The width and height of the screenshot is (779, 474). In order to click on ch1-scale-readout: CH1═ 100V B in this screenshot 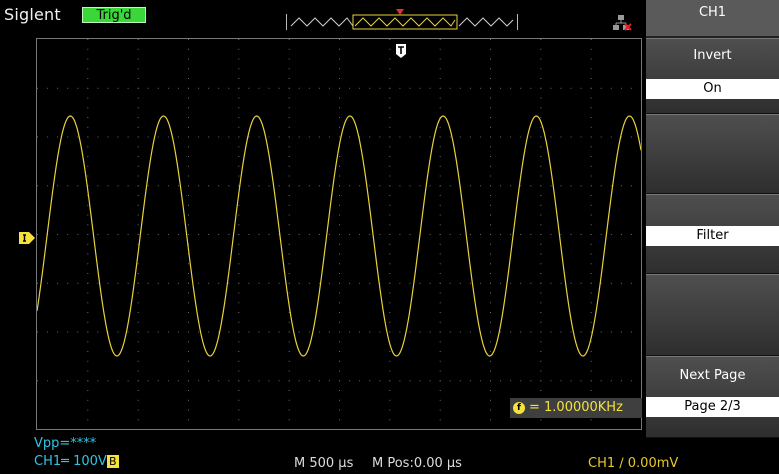, I will do `click(76, 461)`.